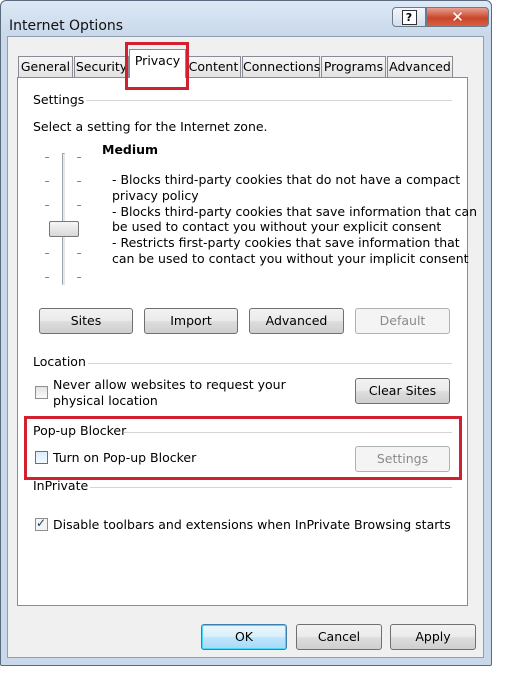 This screenshot has height=678, width=521. What do you see at coordinates (213, 66) in the screenshot?
I see `tab-content: Content` at bounding box center [213, 66].